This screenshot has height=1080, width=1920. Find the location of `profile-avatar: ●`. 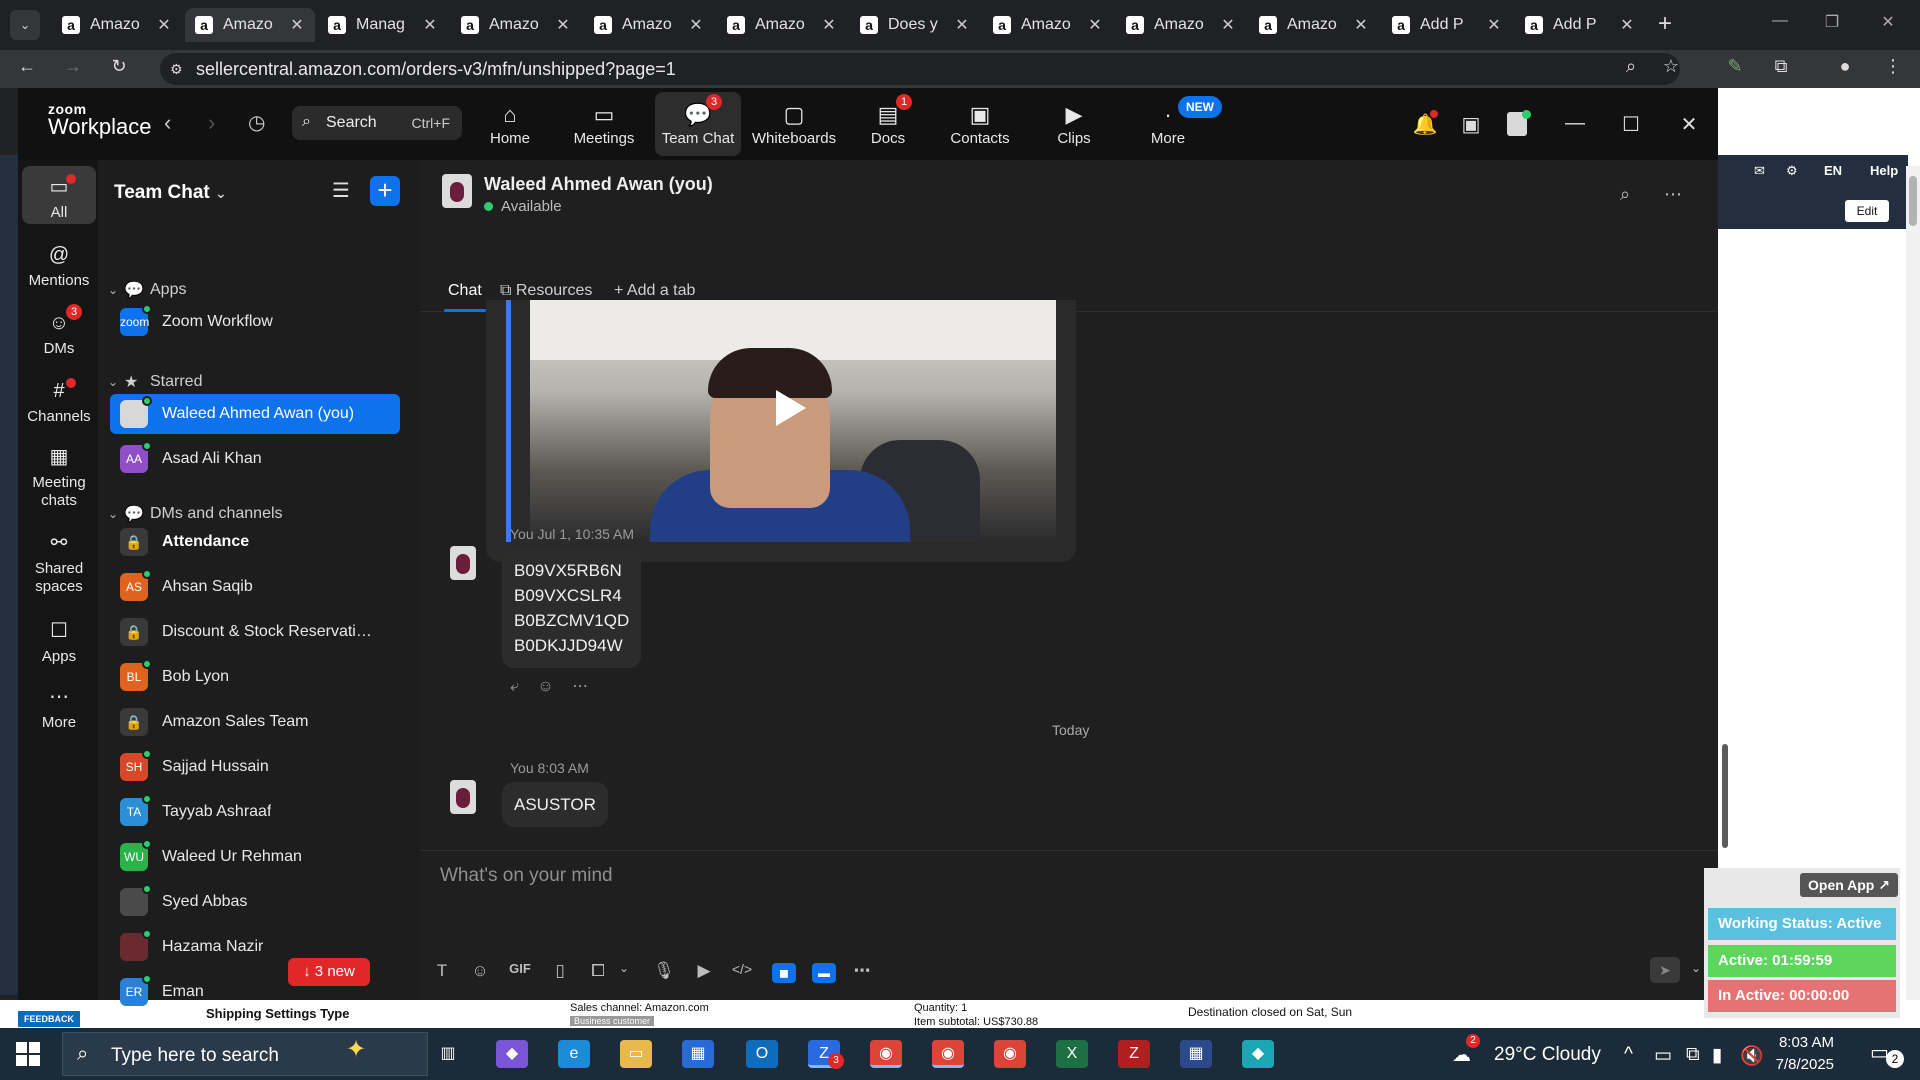

profile-avatar: ● is located at coordinates (1845, 66).